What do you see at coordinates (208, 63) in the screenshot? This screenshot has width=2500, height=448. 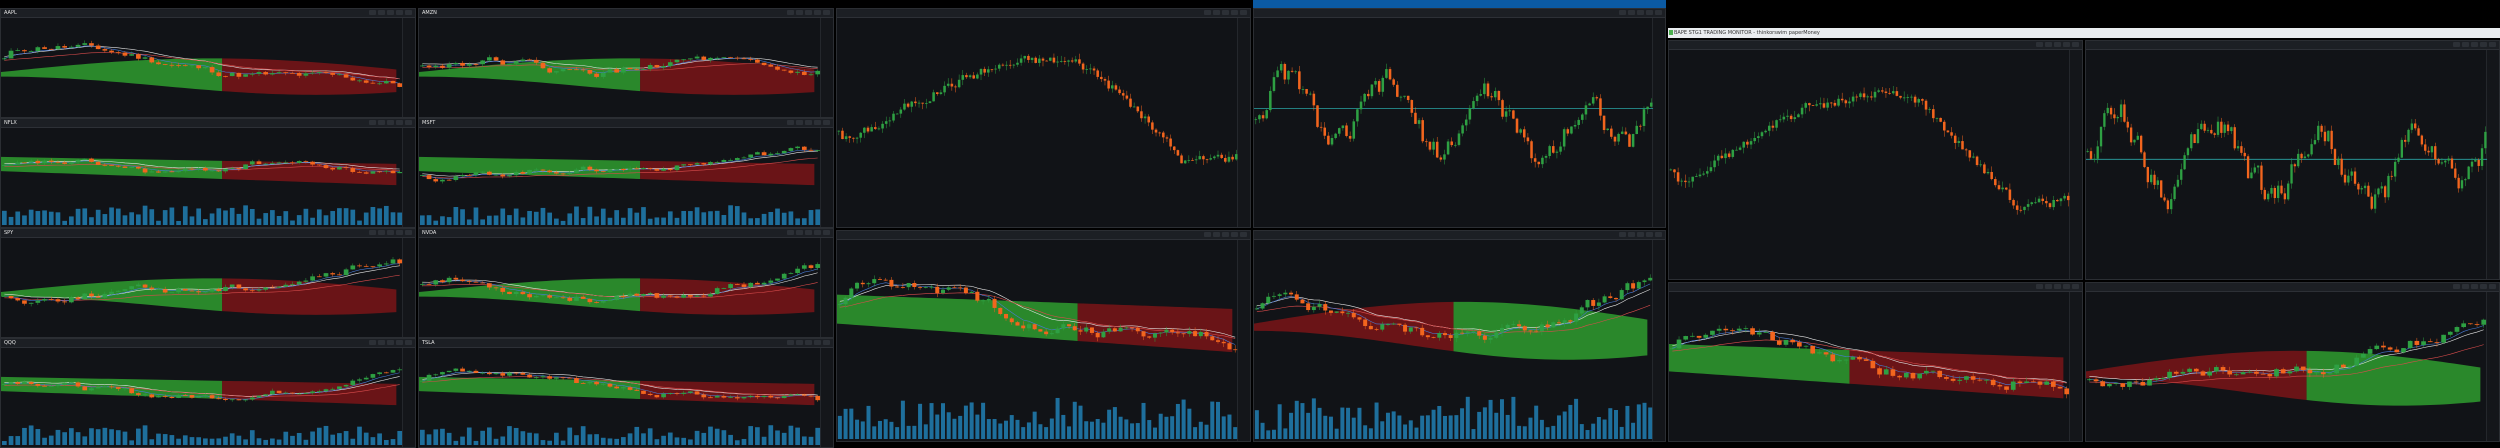 I see `chart-panel-aapl: AAPL` at bounding box center [208, 63].